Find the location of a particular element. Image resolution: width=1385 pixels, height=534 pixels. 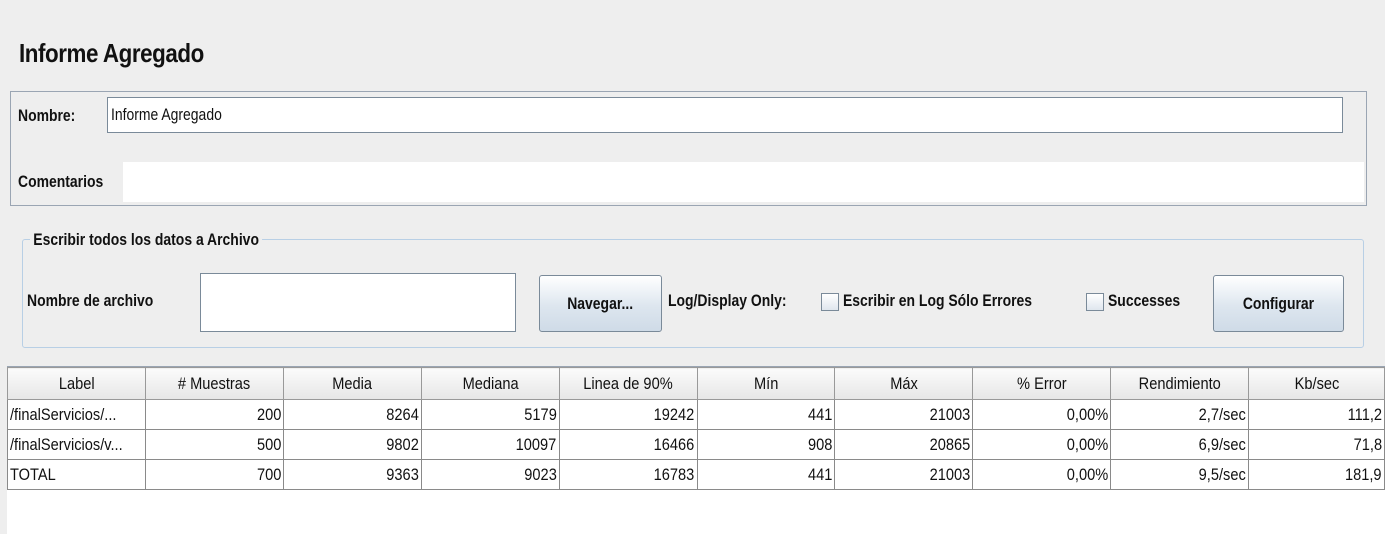

successes-label: Successes is located at coordinates (1144, 300).